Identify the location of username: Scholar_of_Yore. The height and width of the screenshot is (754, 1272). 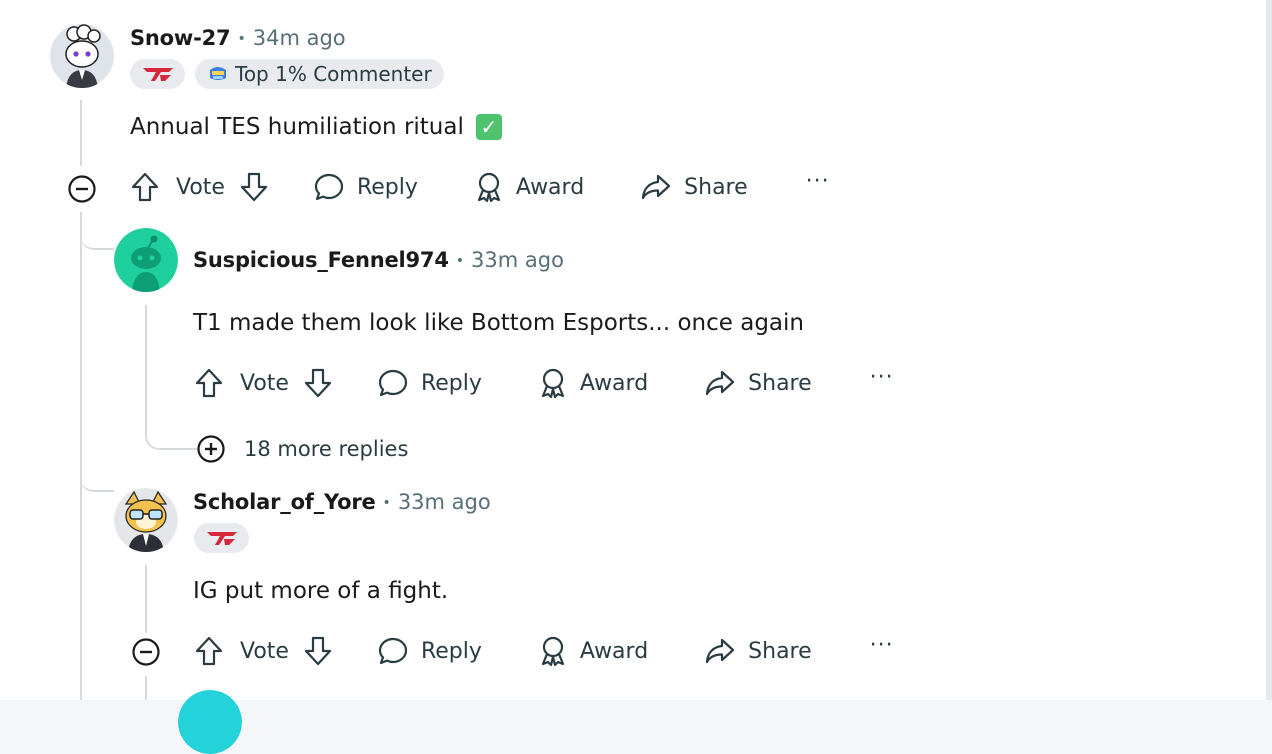
(284, 502).